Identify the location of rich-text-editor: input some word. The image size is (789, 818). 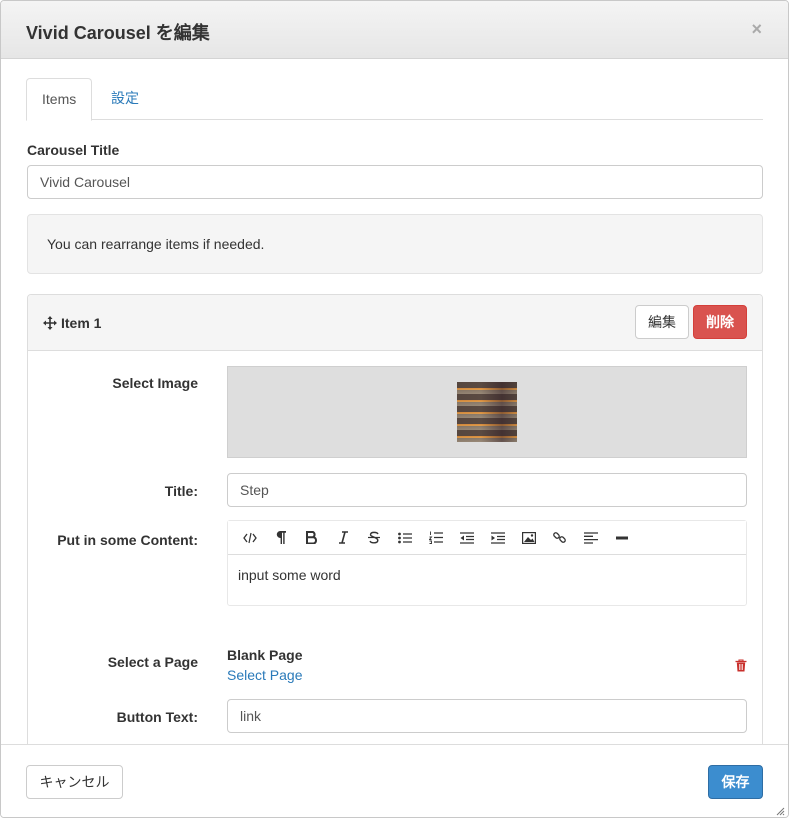
(487, 563).